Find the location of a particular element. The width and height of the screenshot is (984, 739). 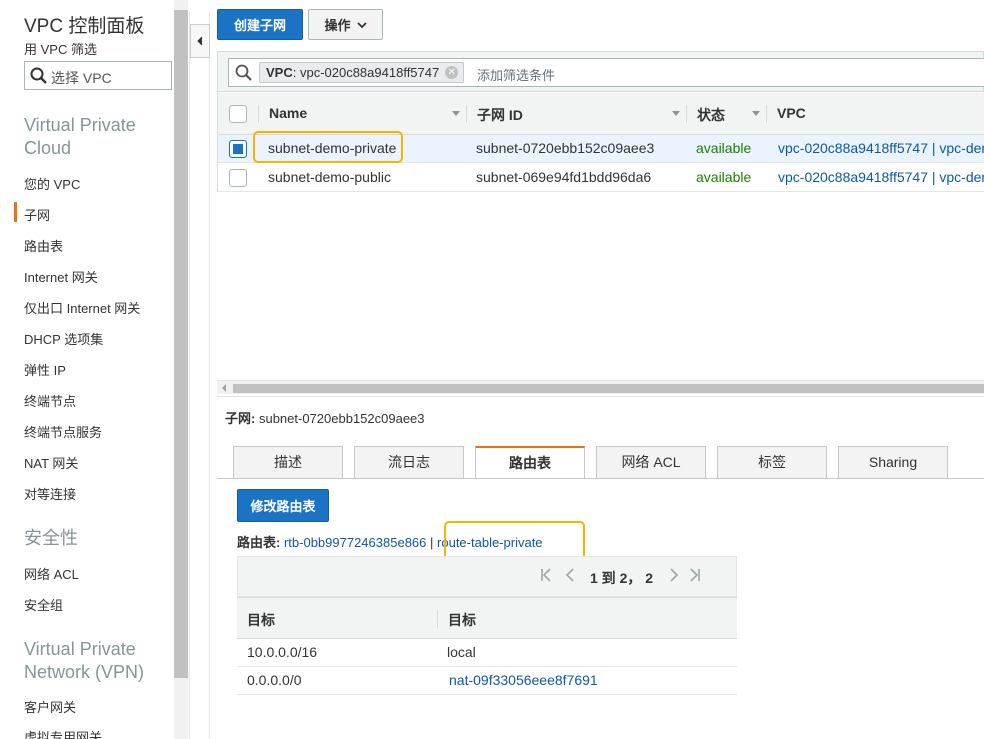

sidebar-item-internet-gateways: Internet 网关 is located at coordinates (61, 276).